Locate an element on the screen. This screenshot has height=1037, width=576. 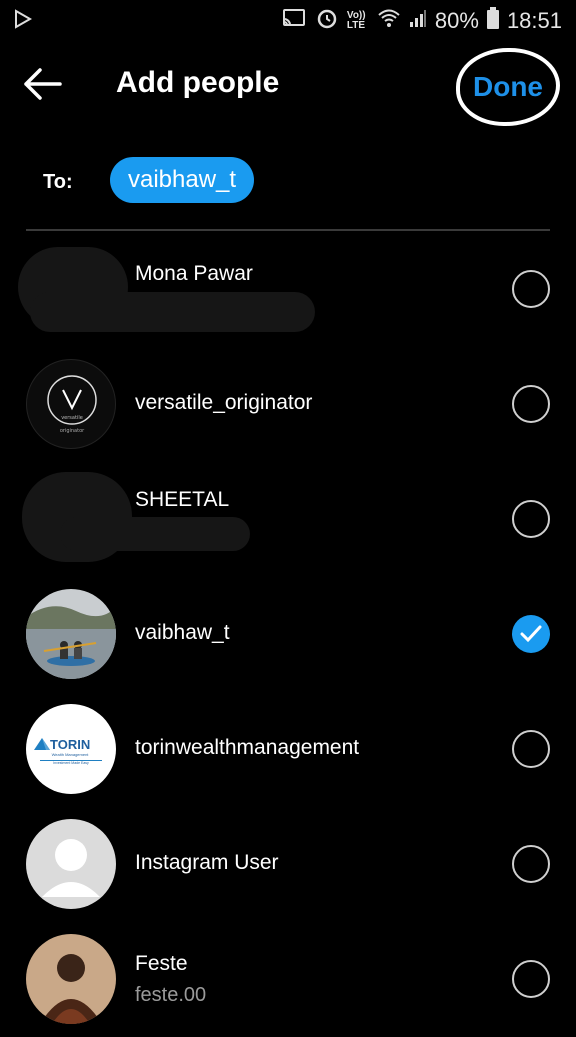
cast-icon is located at coordinates (294, 21).